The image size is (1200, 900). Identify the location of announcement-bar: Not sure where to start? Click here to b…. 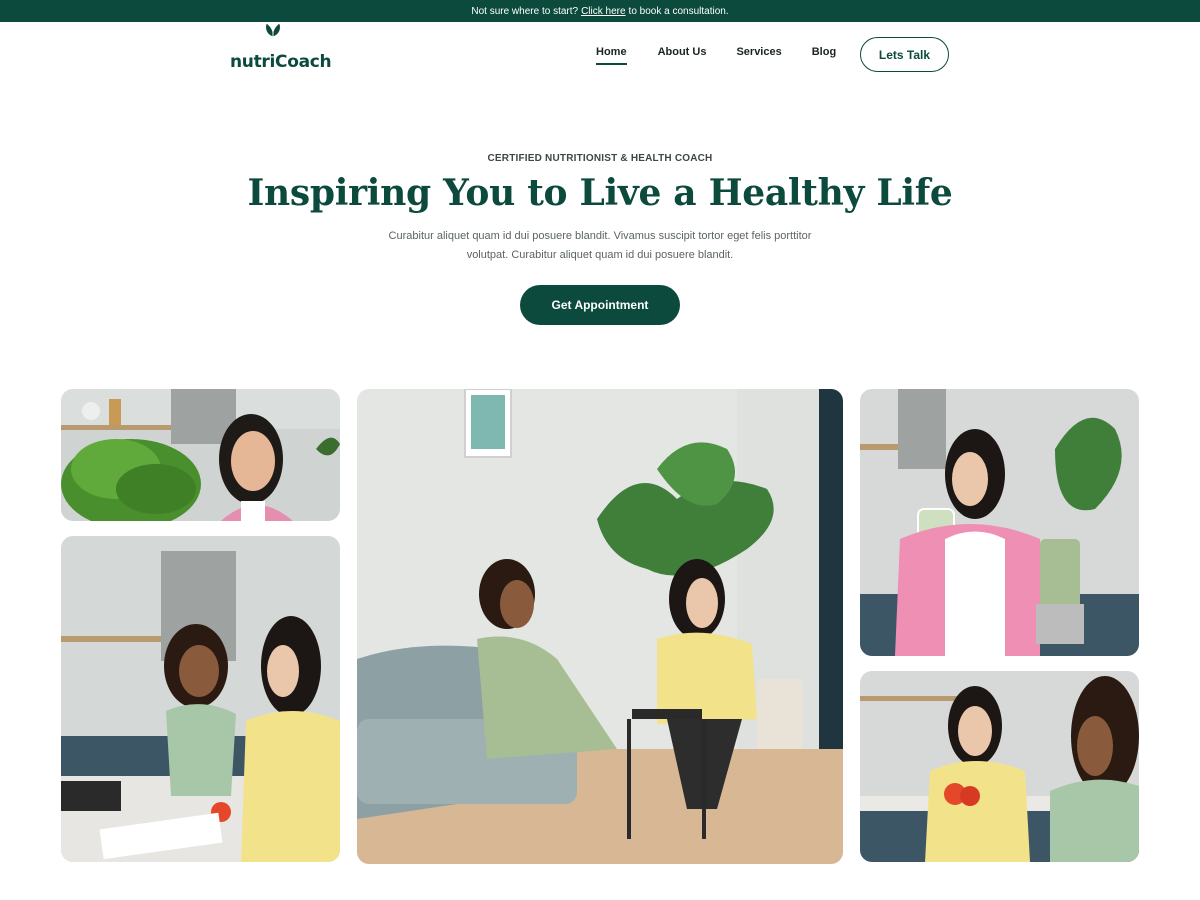
(600, 11).